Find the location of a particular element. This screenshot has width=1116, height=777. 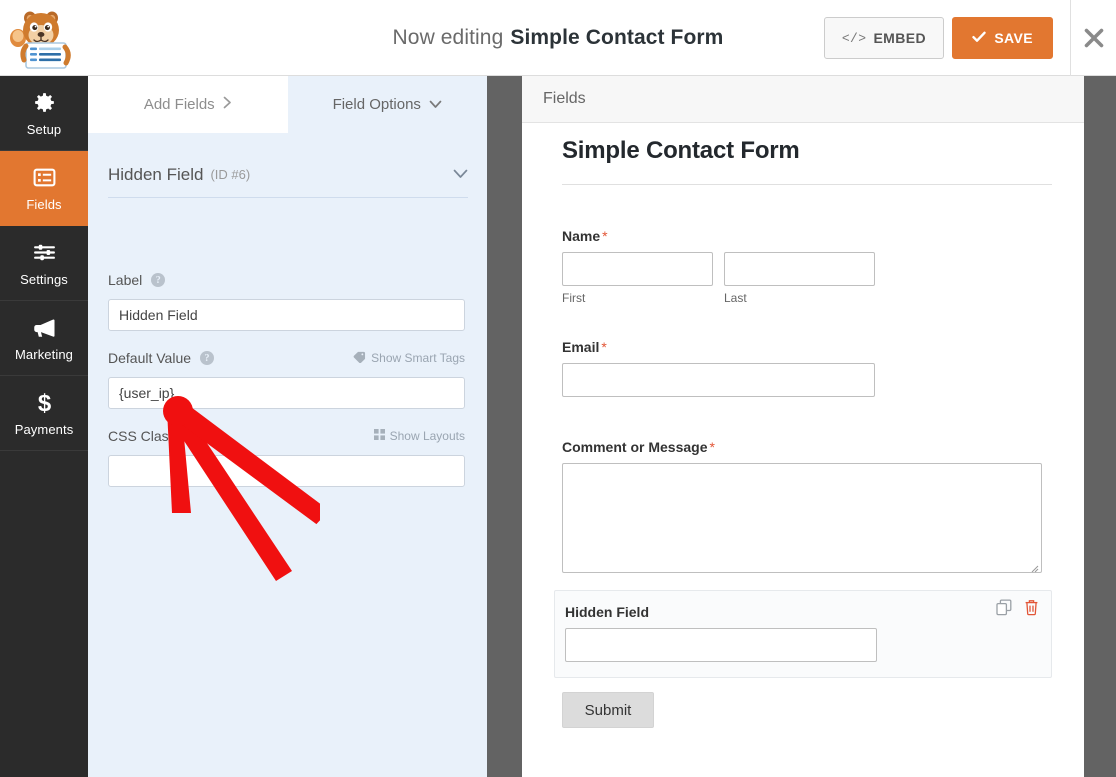

tab-add-fields: Add Fields is located at coordinates (188, 104).